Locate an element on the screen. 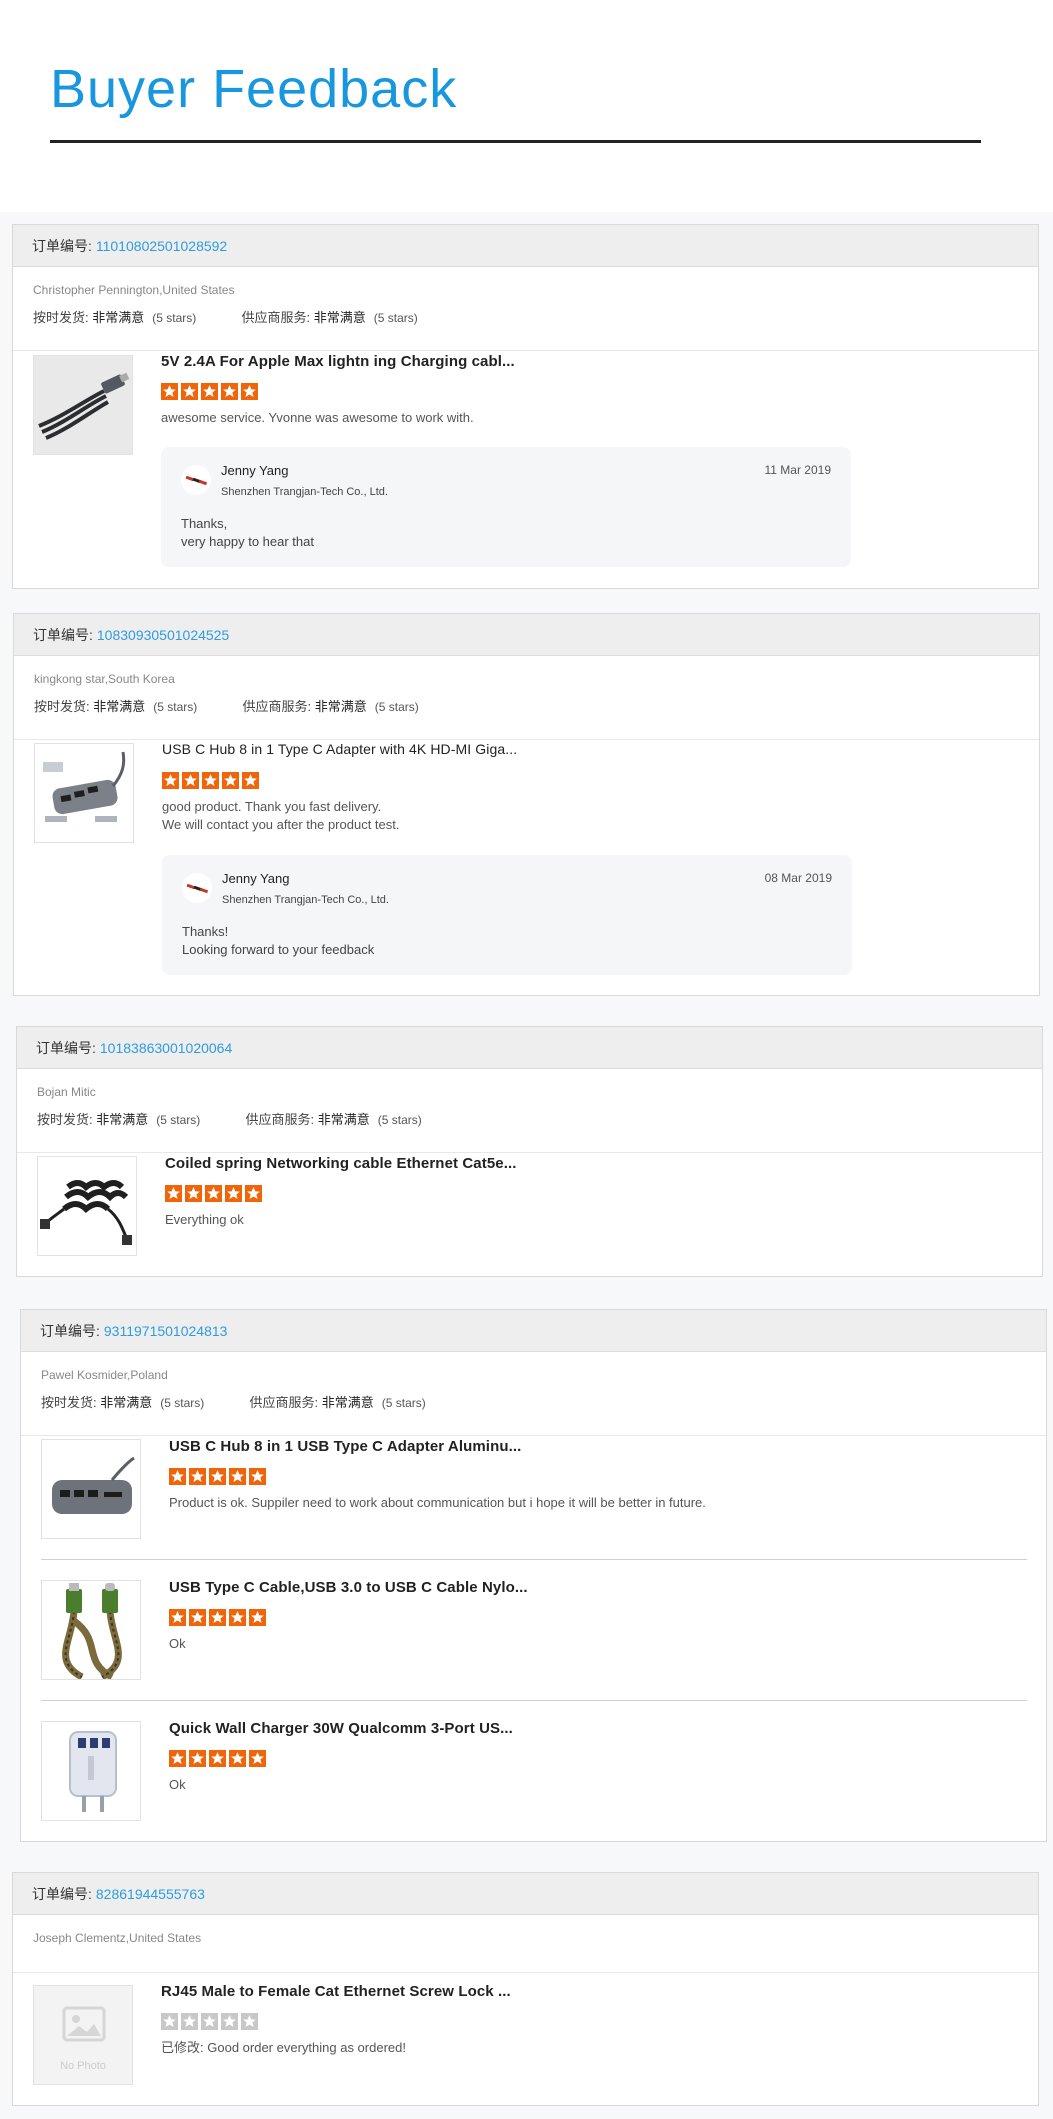  order-number-link: 10183863001020064 is located at coordinates (166, 1048).